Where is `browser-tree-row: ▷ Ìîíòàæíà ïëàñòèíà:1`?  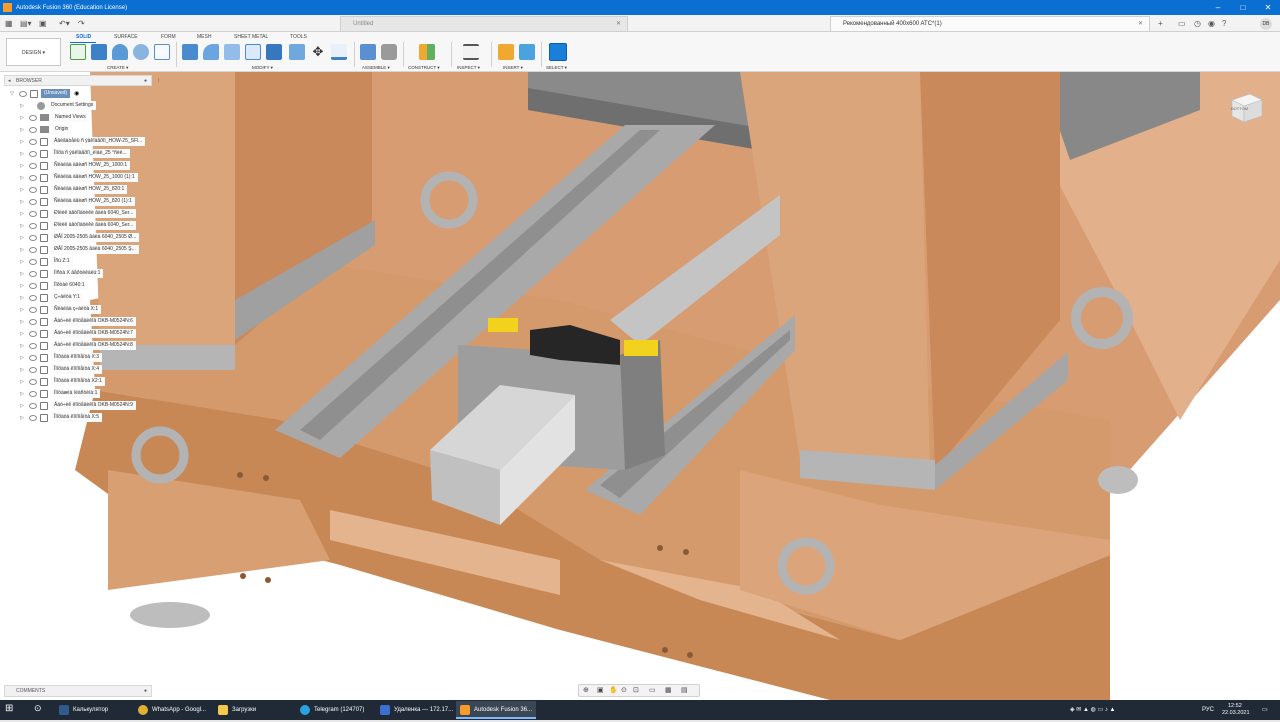 browser-tree-row: ▷ Ìîíòàæíà ïëàñòèíà:1 is located at coordinates (60, 393).